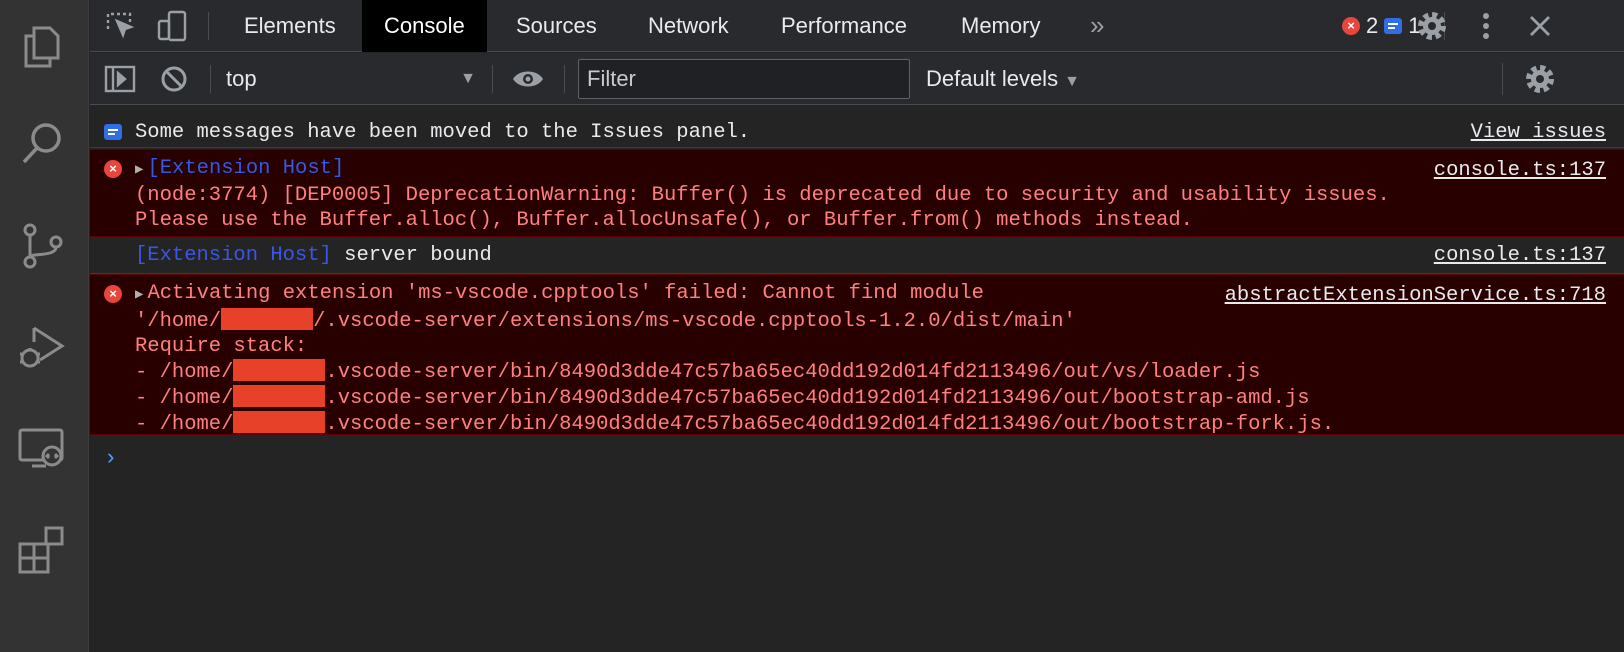 Image resolution: width=1624 pixels, height=652 pixels. I want to click on activity-bar, so click(44, 326).